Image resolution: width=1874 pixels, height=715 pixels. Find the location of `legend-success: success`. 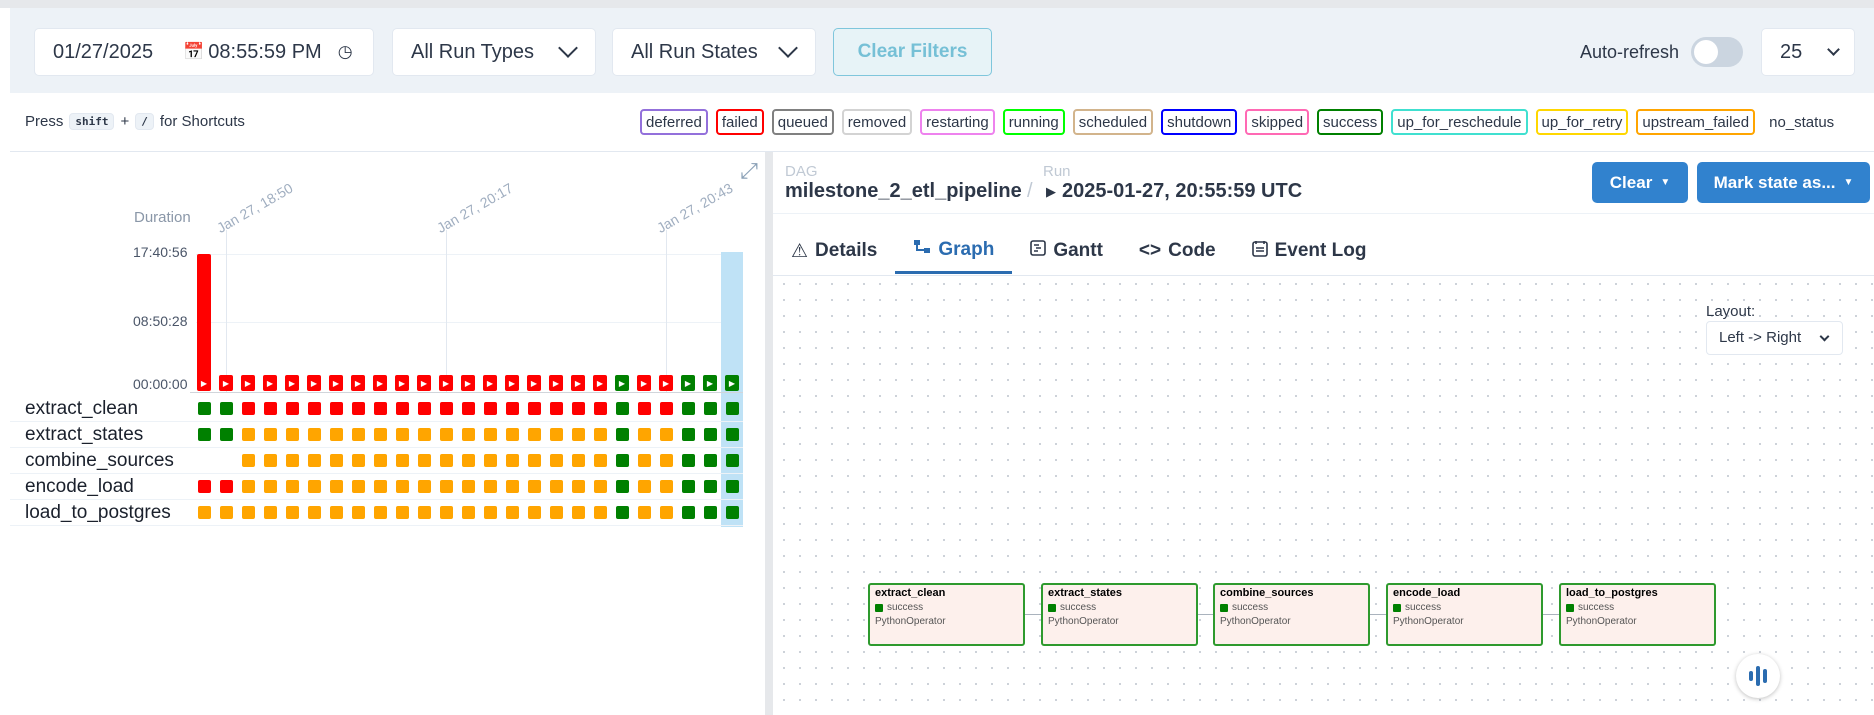

legend-success: success is located at coordinates (1350, 122).